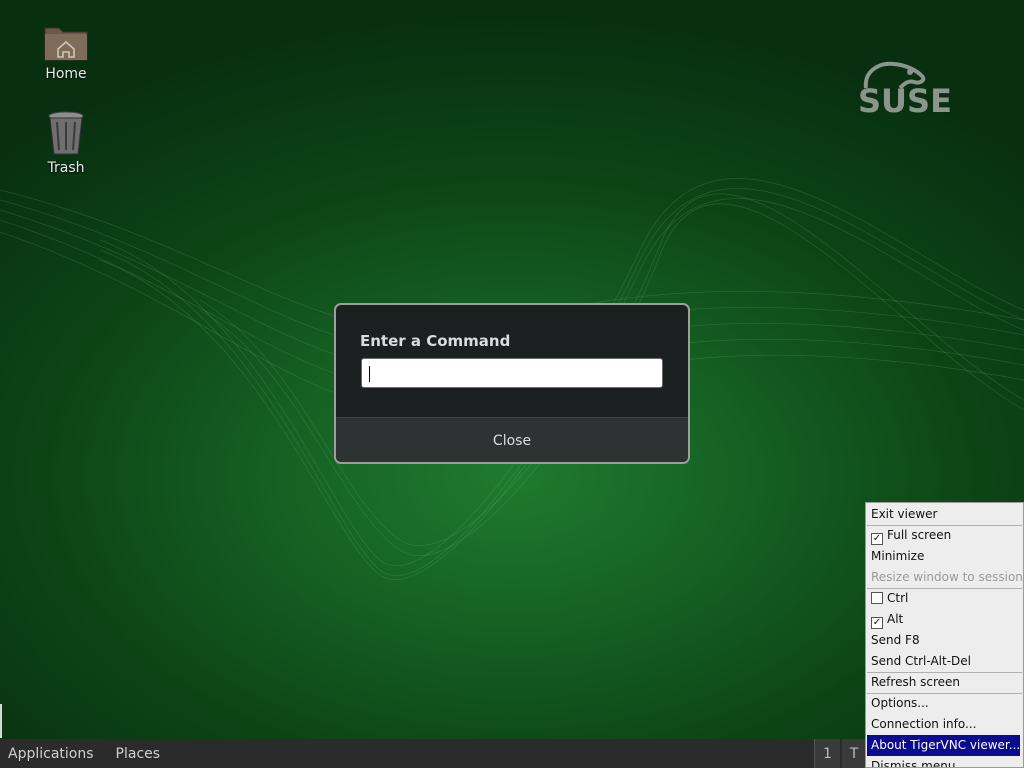 The height and width of the screenshot is (768, 1024). I want to click on menu-item-label: Exit viewer, so click(904, 514).